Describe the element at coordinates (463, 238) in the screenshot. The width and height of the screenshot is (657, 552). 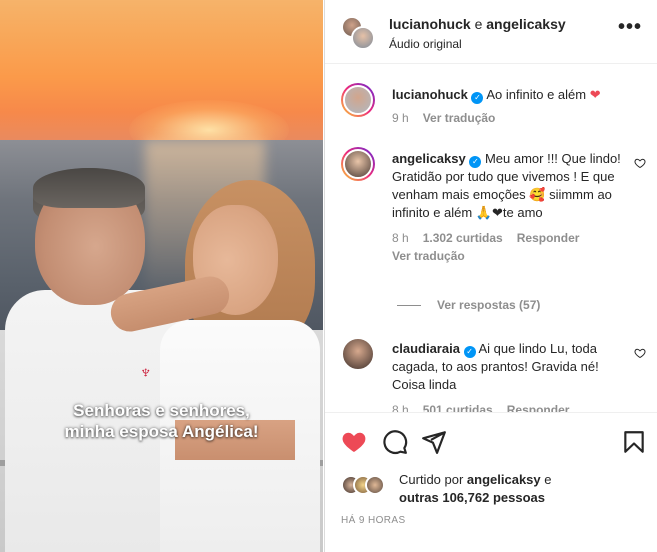
I see `comment-likes: 1.302 curtidas` at that location.